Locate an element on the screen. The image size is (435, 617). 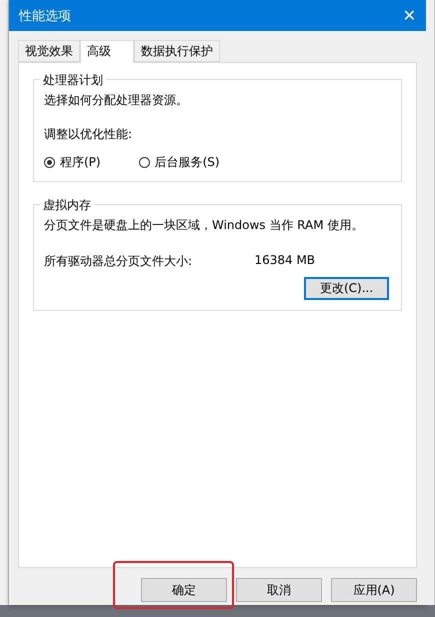
dialog-button: 取消 is located at coordinates (279, 590).